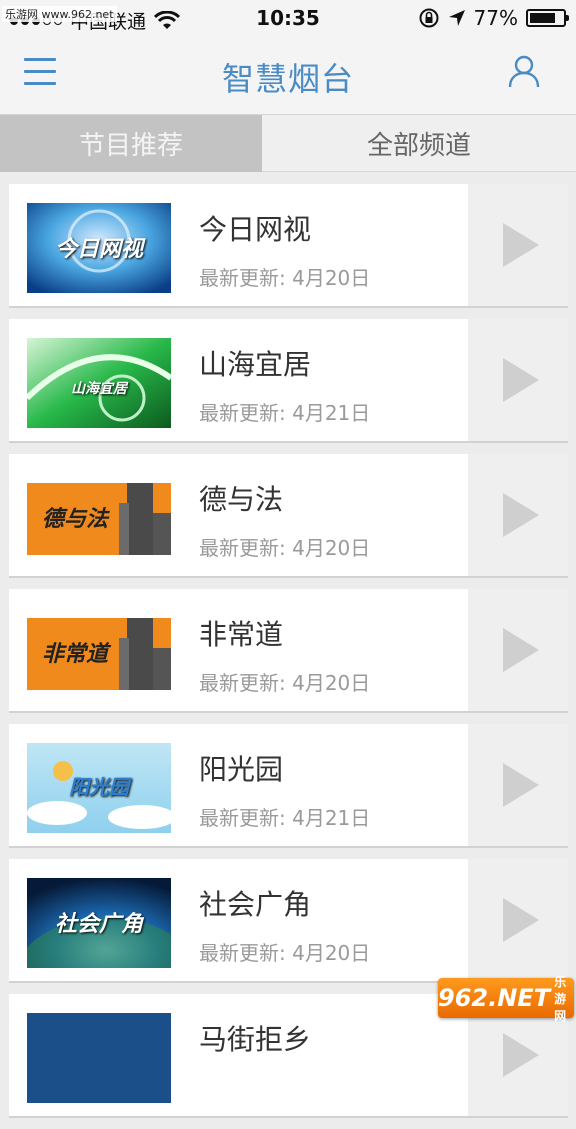 The height and width of the screenshot is (1129, 576). I want to click on program-title: 社会广角, so click(255, 904).